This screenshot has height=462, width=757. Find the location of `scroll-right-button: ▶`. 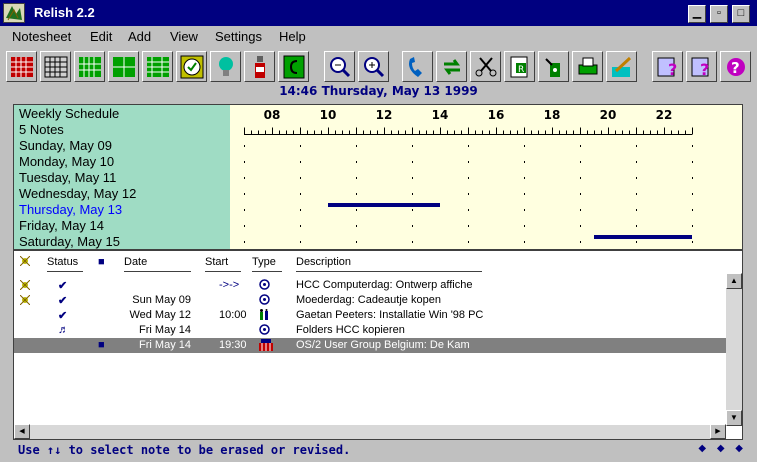

scroll-right-button: ▶ is located at coordinates (718, 431).